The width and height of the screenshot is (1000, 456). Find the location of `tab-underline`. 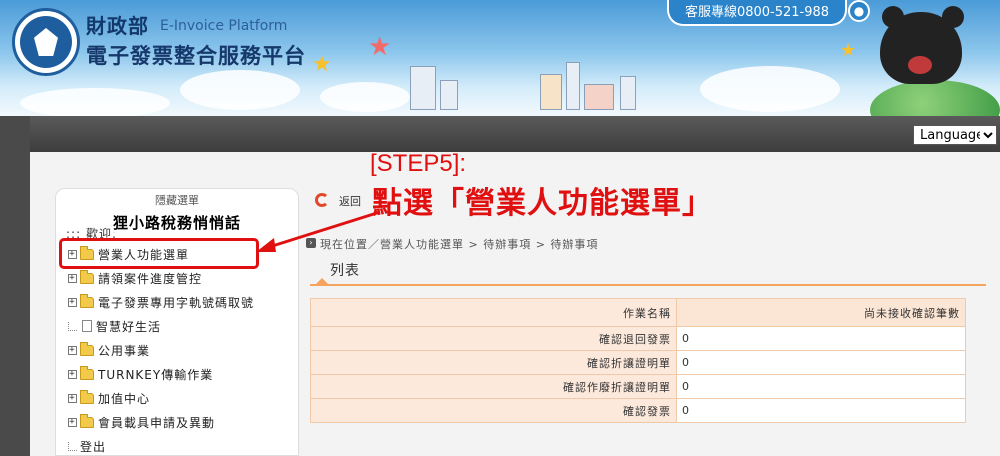

tab-underline is located at coordinates (648, 285).